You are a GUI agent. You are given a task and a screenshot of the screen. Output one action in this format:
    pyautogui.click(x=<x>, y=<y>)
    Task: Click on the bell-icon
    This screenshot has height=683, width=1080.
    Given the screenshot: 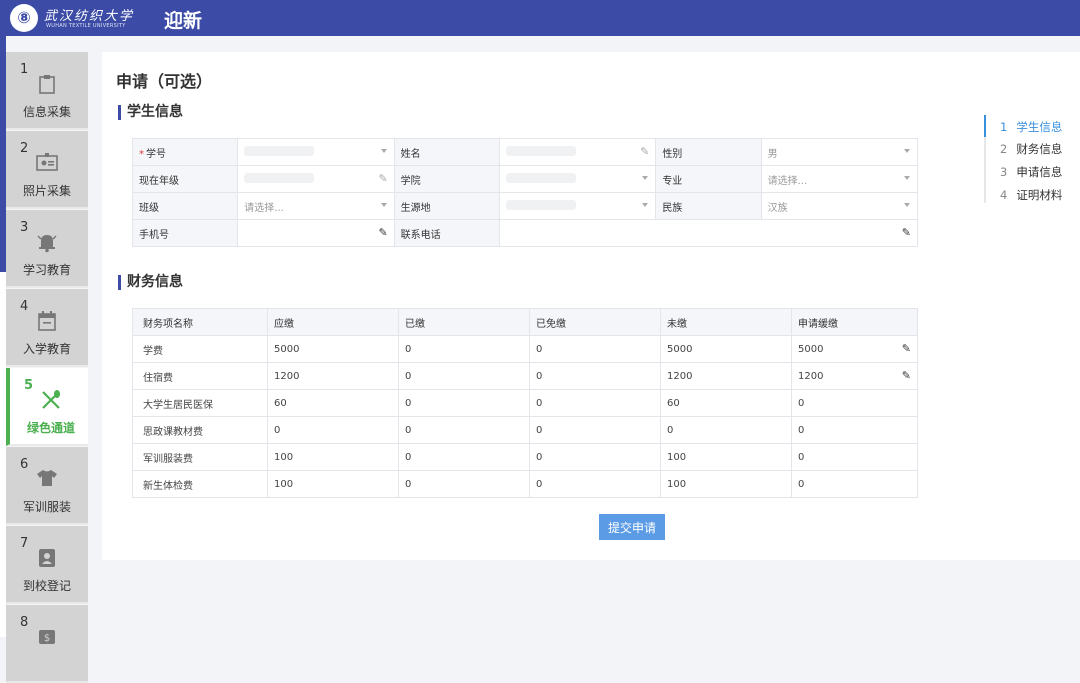 What is the action you would take?
    pyautogui.click(x=47, y=242)
    